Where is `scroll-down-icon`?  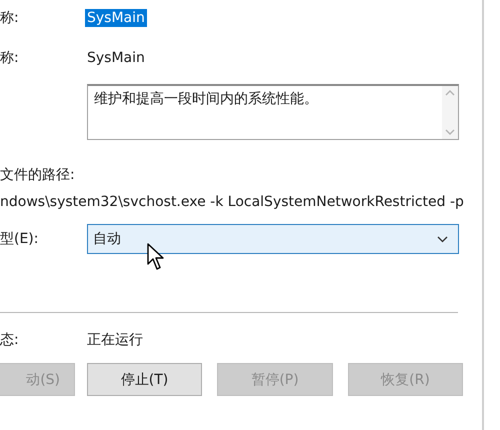 scroll-down-icon is located at coordinates (450, 132).